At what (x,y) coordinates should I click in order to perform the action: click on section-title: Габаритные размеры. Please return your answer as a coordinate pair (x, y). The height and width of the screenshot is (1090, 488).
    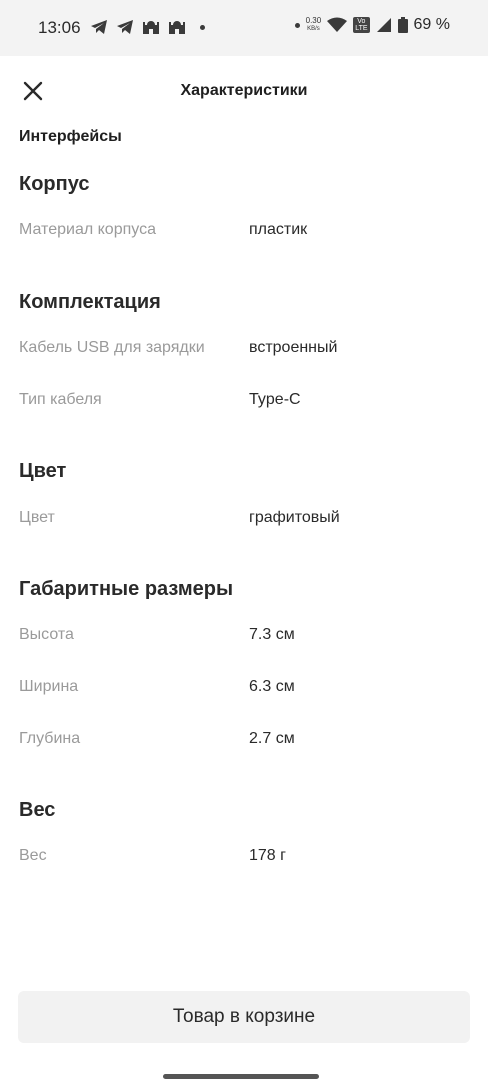
    Looking at the image, I should click on (126, 589).